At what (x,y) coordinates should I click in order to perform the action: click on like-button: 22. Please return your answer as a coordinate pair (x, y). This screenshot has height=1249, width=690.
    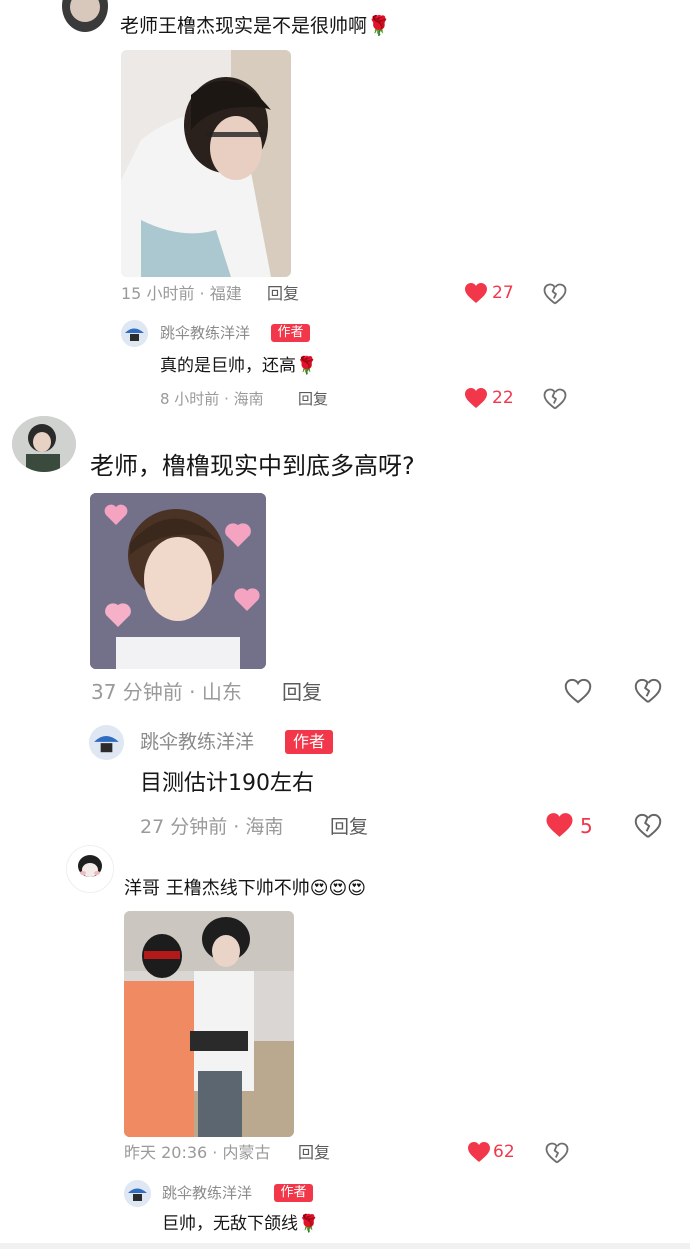
    Looking at the image, I should click on (494, 399).